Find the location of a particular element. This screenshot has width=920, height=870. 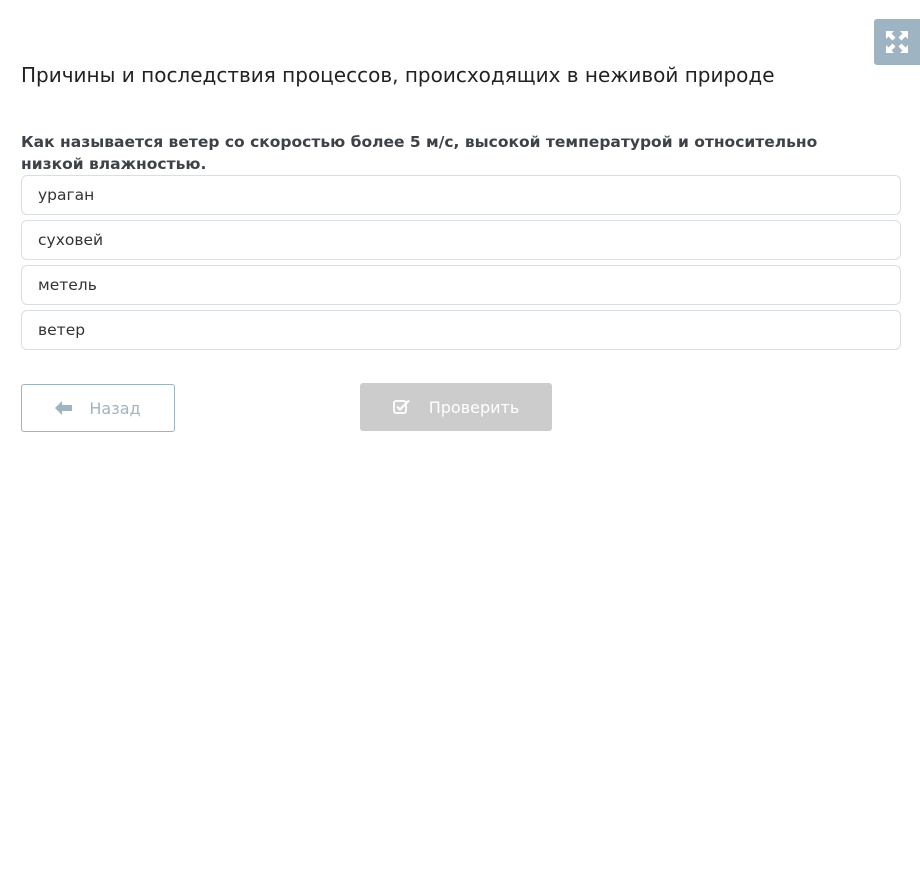

back-button: Назад is located at coordinates (98, 408).